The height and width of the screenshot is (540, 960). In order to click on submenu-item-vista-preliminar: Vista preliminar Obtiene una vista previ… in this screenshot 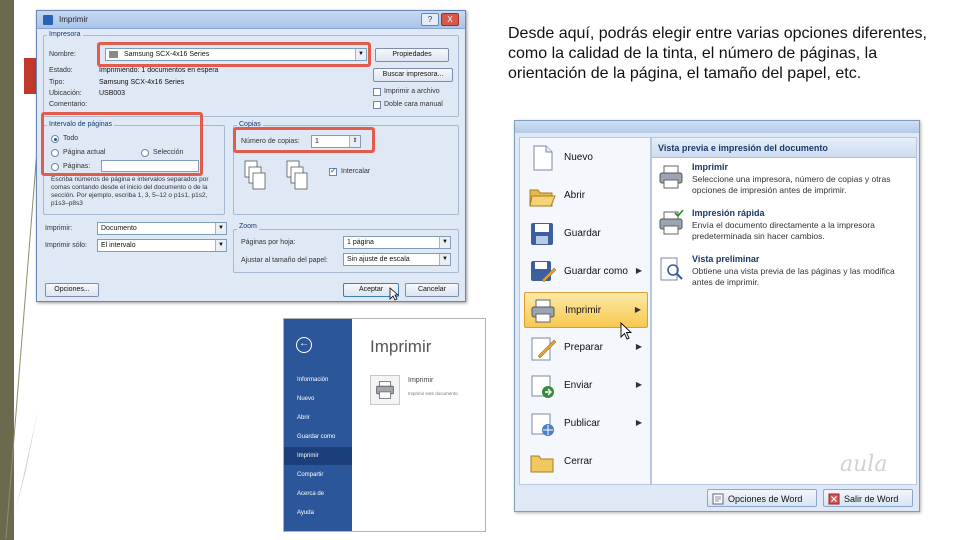, I will do `click(786, 276)`.